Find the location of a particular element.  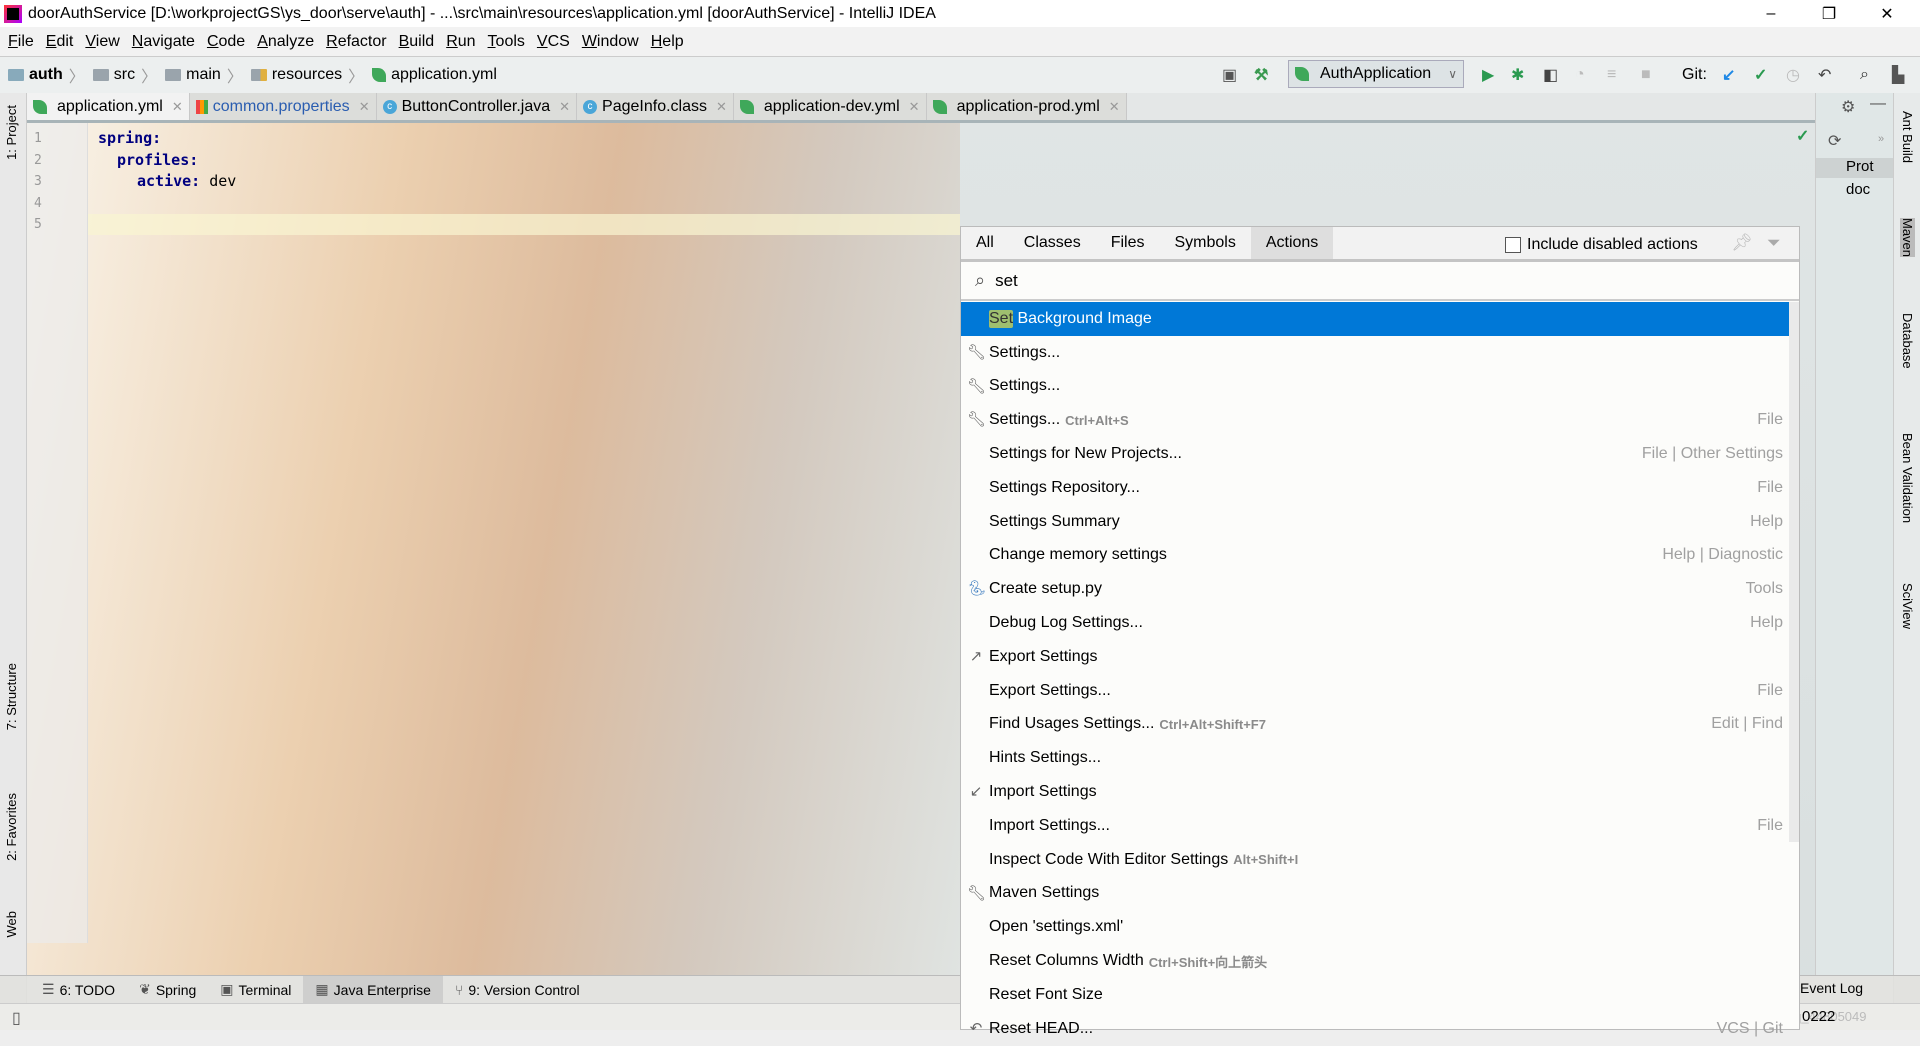

tab-buttoncontroller-java: c ButtonController.java ✕ is located at coordinates (477, 106).